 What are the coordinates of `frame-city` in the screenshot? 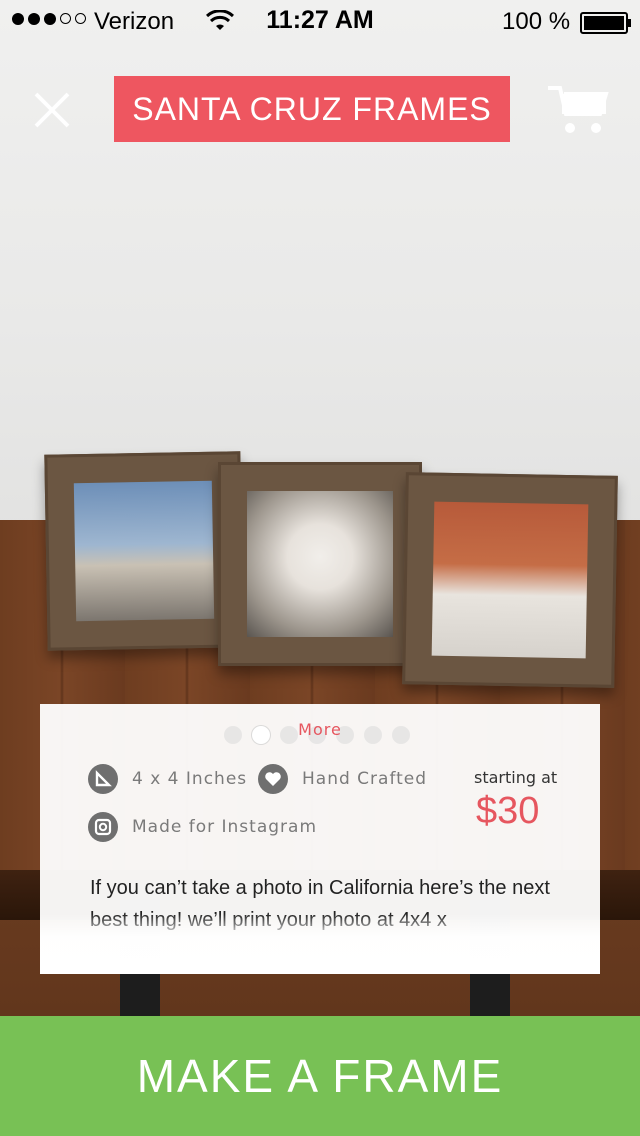 It's located at (144, 551).